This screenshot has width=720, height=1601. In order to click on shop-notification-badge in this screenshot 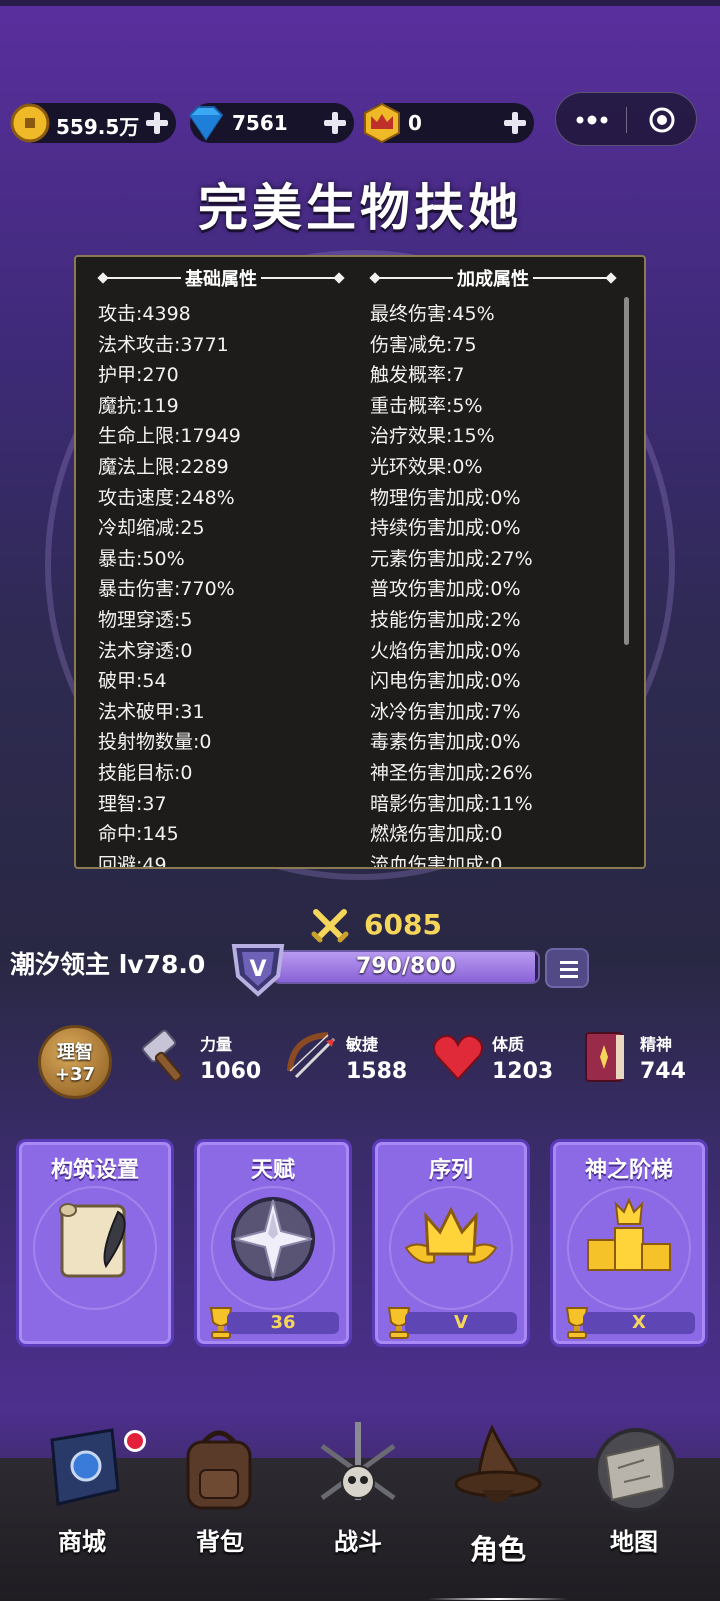, I will do `click(135, 1441)`.